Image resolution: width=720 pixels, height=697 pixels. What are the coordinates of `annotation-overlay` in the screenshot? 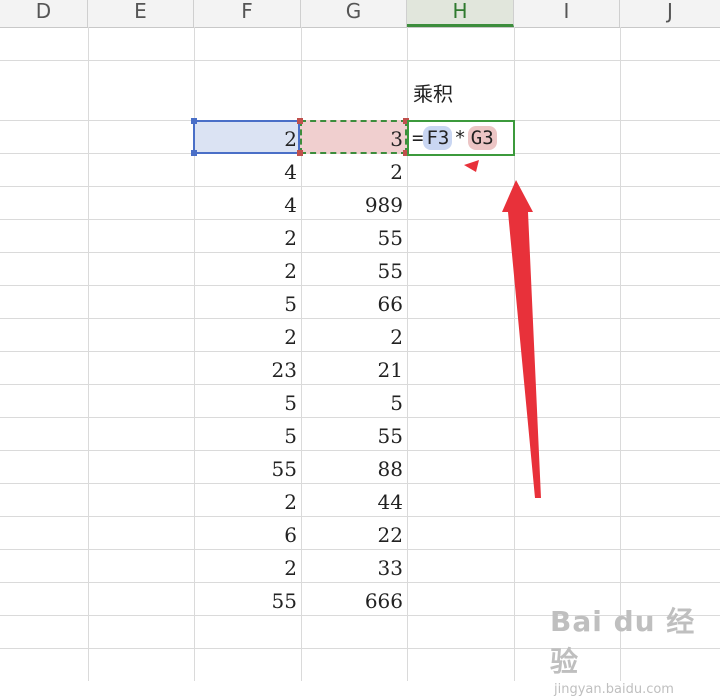 It's located at (502, 329).